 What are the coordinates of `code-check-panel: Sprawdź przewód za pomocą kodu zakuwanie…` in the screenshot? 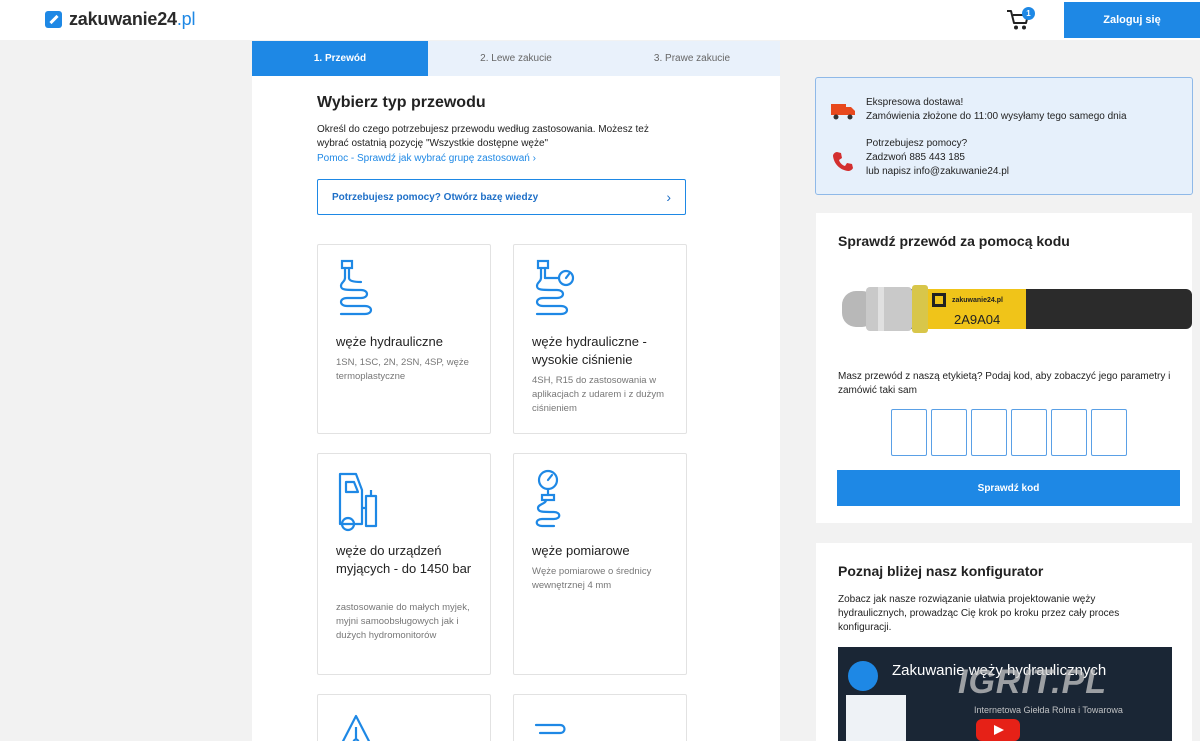 It's located at (1004, 368).